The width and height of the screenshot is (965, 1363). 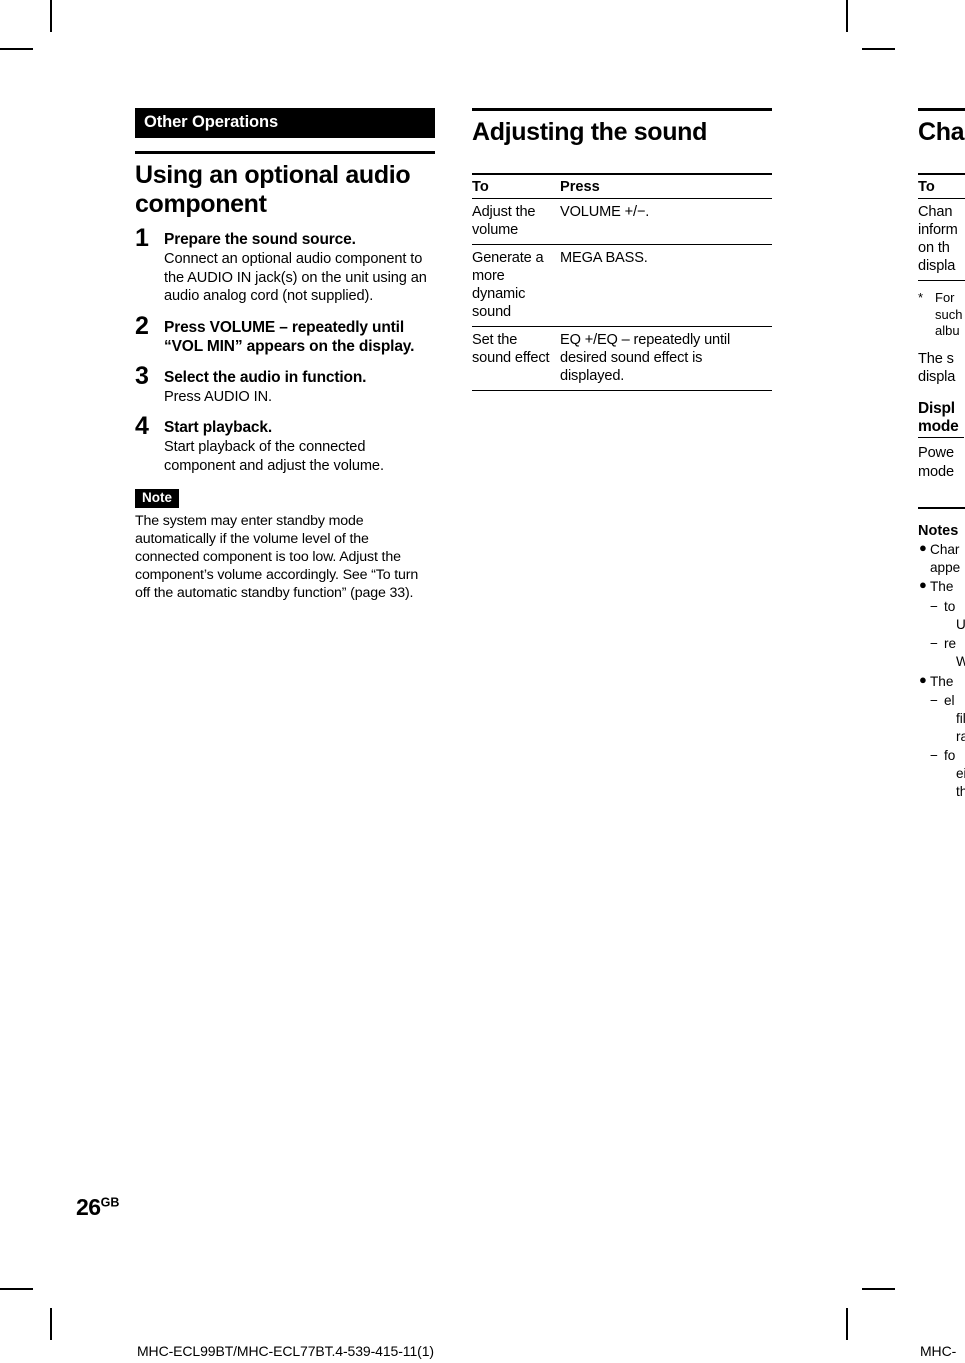 What do you see at coordinates (273, 189) in the screenshot?
I see `page-title: Using an optional audio component` at bounding box center [273, 189].